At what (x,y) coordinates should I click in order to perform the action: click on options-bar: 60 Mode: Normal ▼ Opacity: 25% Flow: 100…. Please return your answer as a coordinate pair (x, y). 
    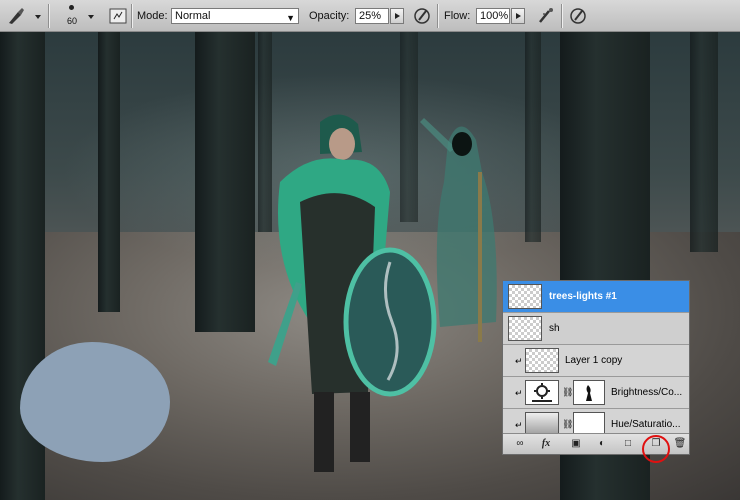
    Looking at the image, I should click on (370, 16).